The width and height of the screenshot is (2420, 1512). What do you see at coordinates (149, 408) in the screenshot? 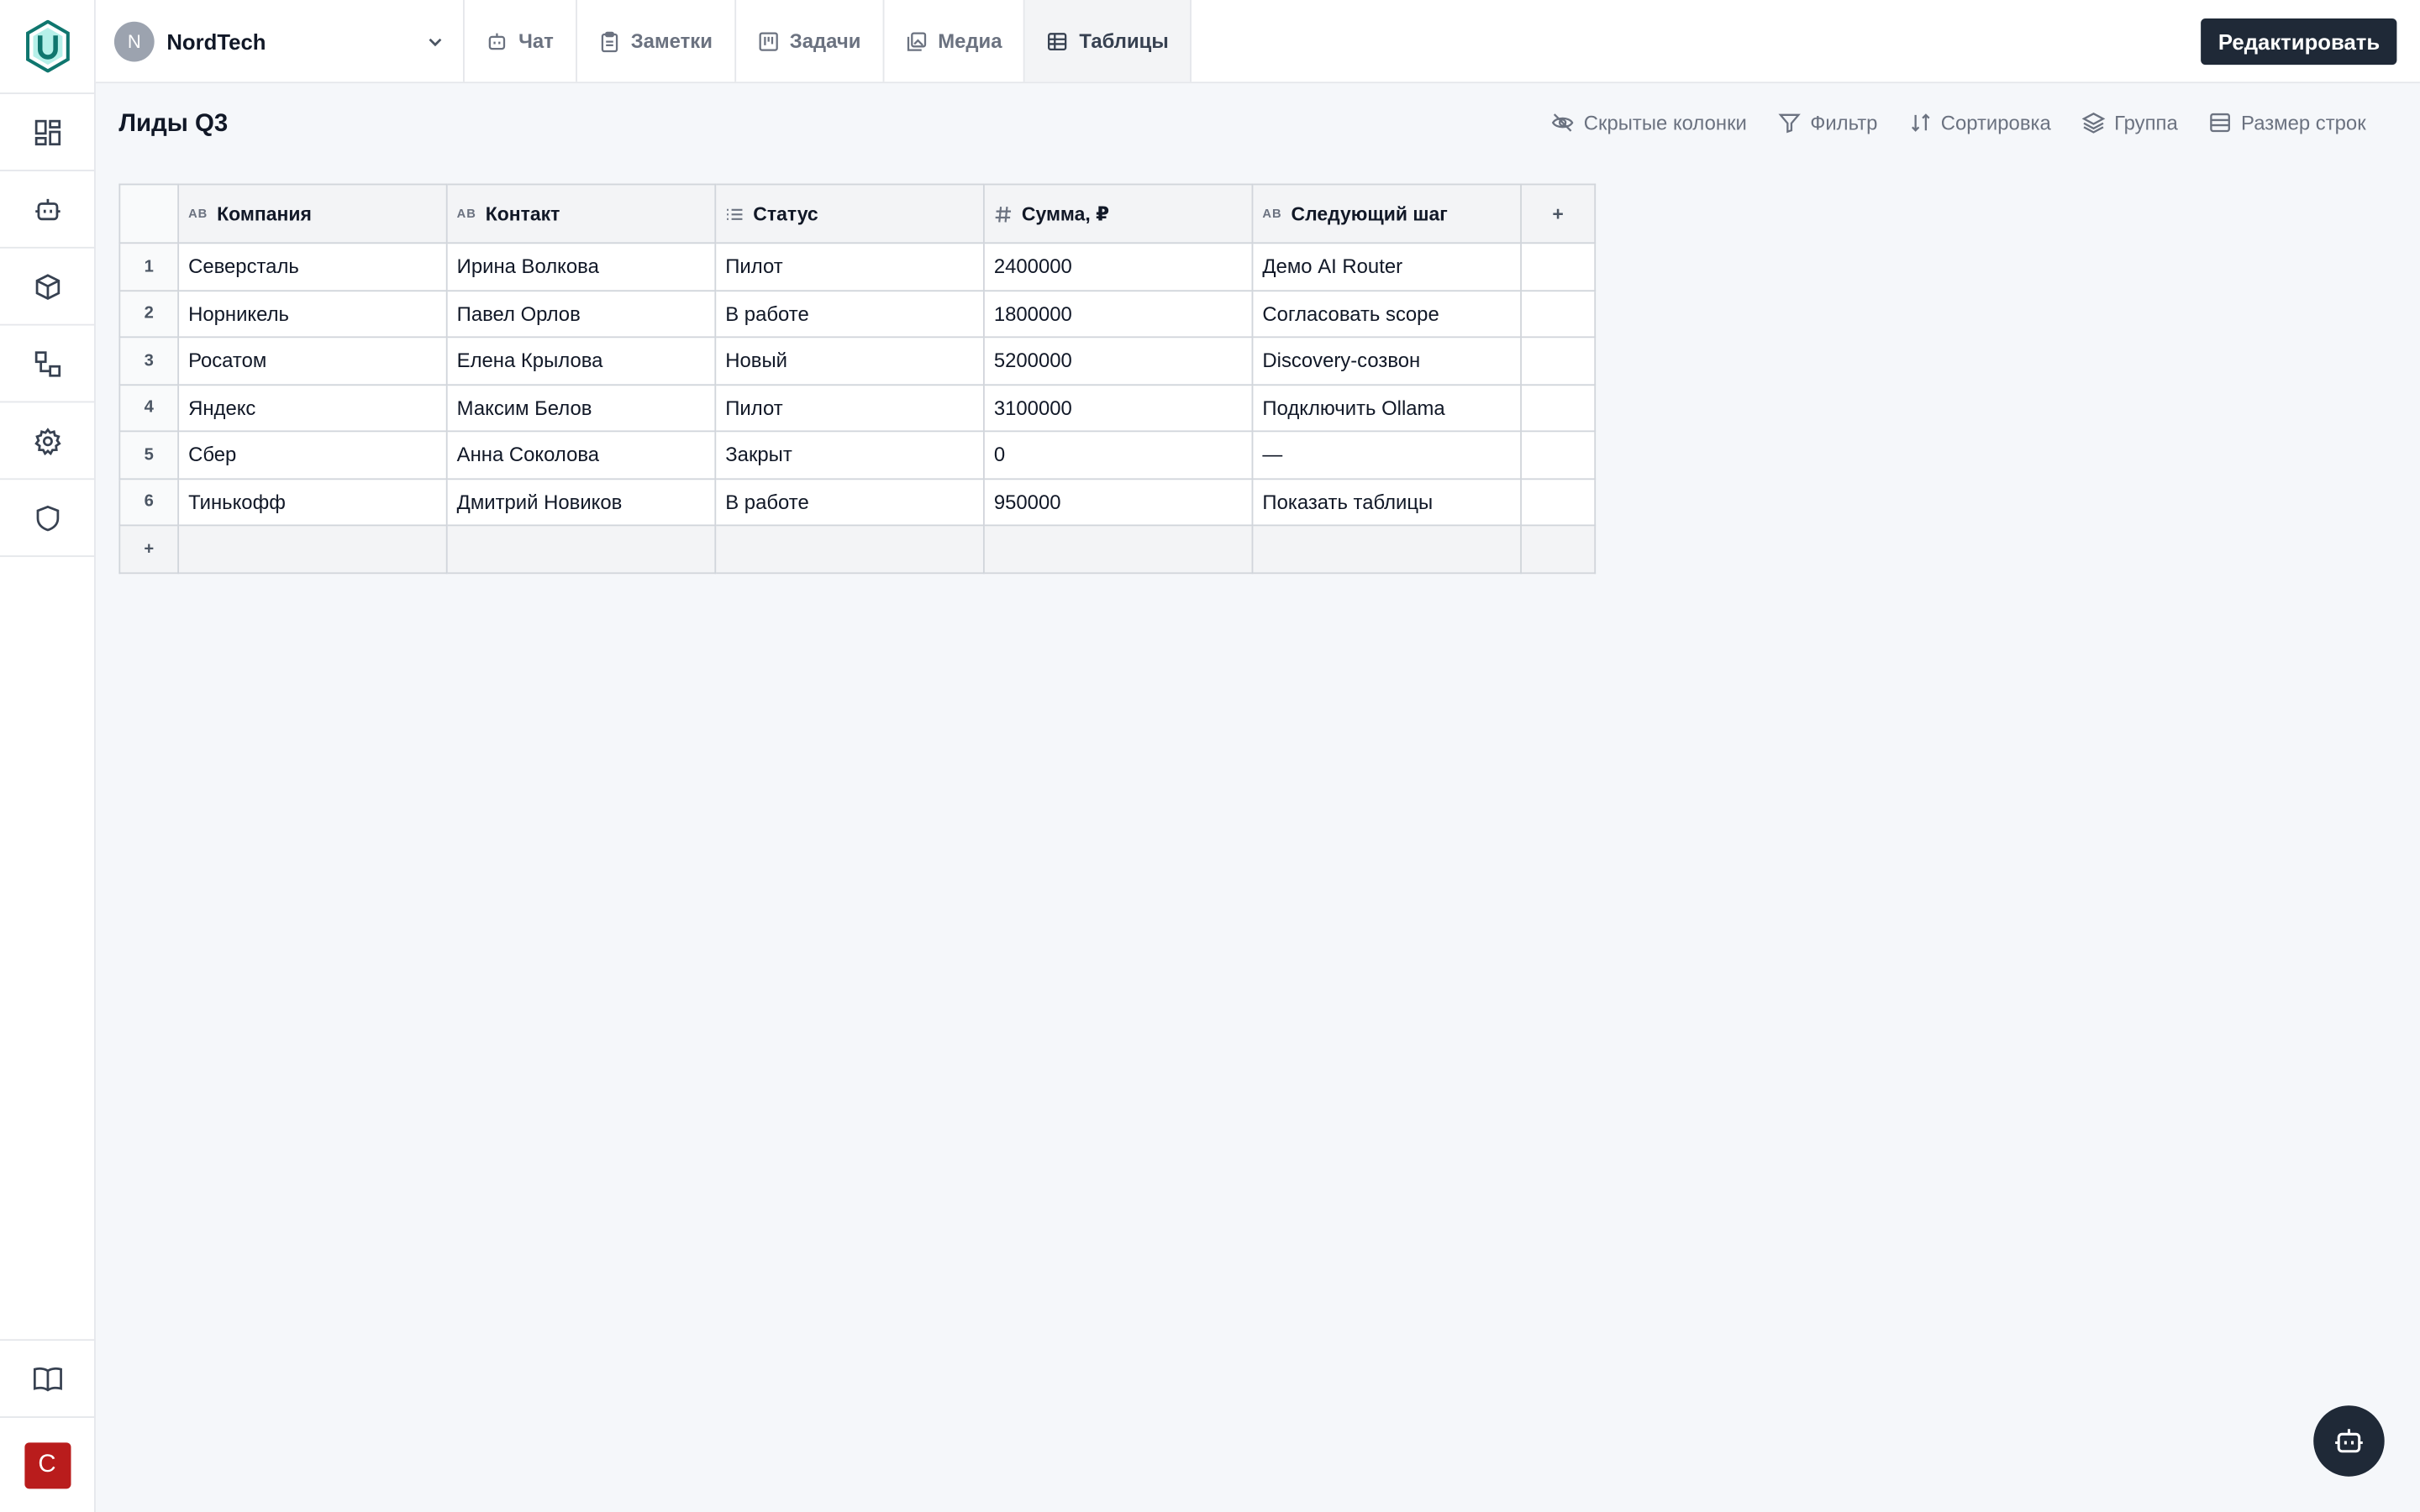
I see `row-number: 4` at bounding box center [149, 408].